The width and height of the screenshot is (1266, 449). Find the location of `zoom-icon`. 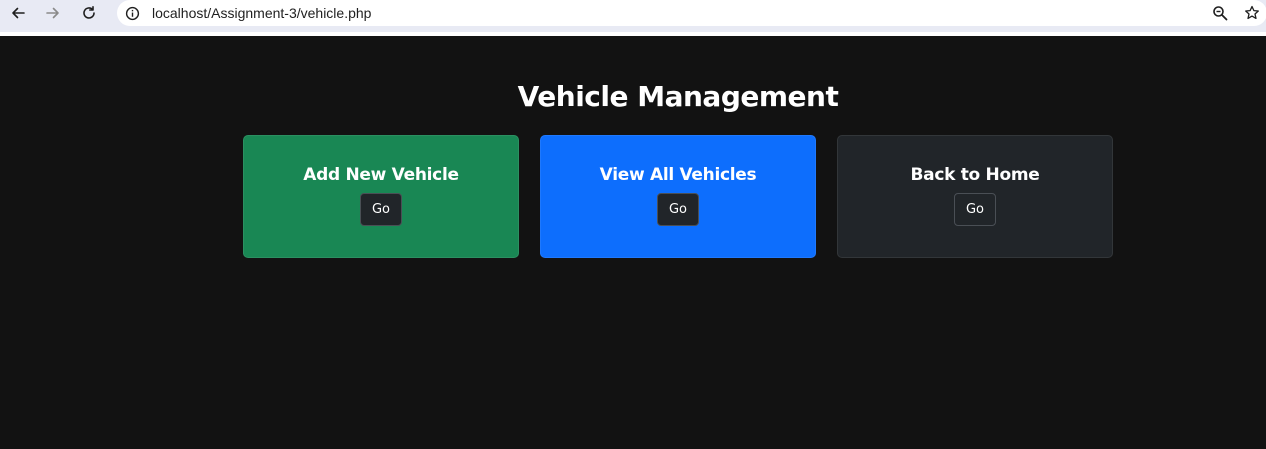

zoom-icon is located at coordinates (1220, 13).